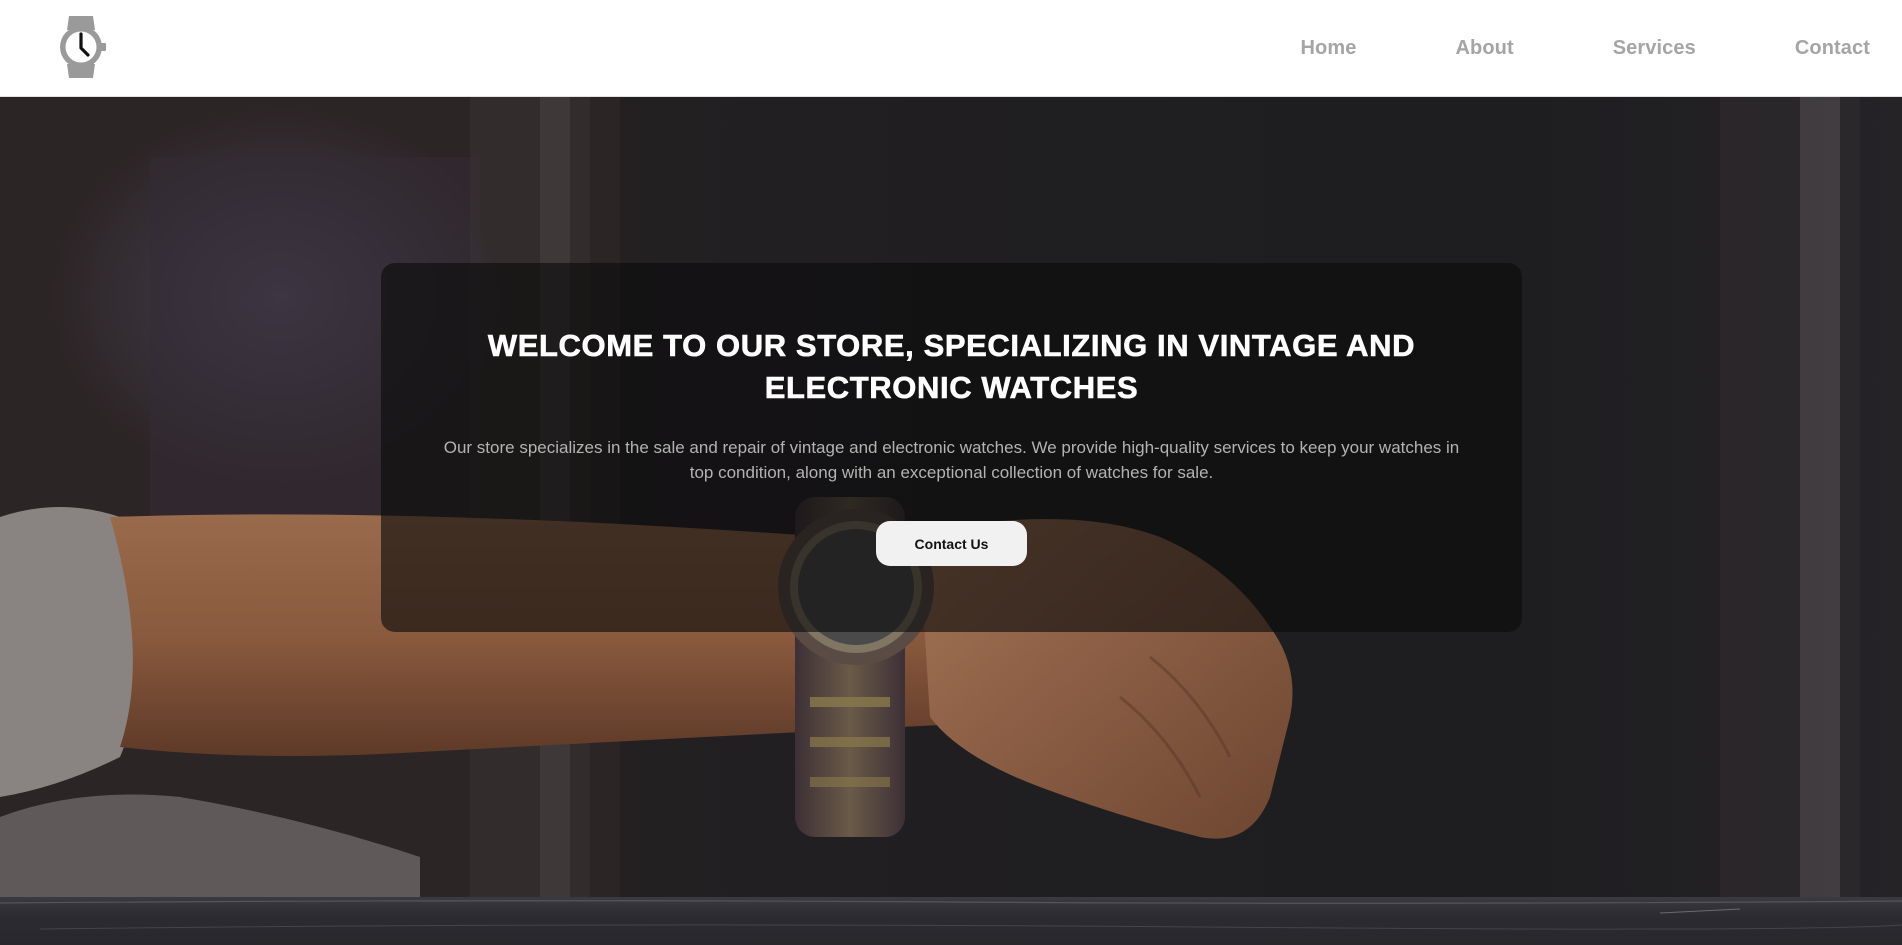  Describe the element at coordinates (1329, 48) in the screenshot. I see `nav-link-home: Home` at that location.